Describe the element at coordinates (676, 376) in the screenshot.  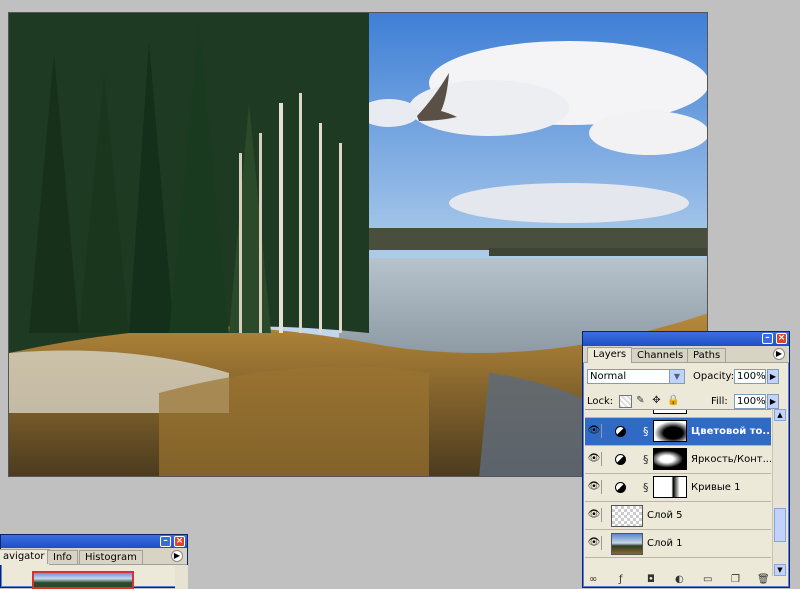
I see `chevron-down-icon: ▼` at that location.